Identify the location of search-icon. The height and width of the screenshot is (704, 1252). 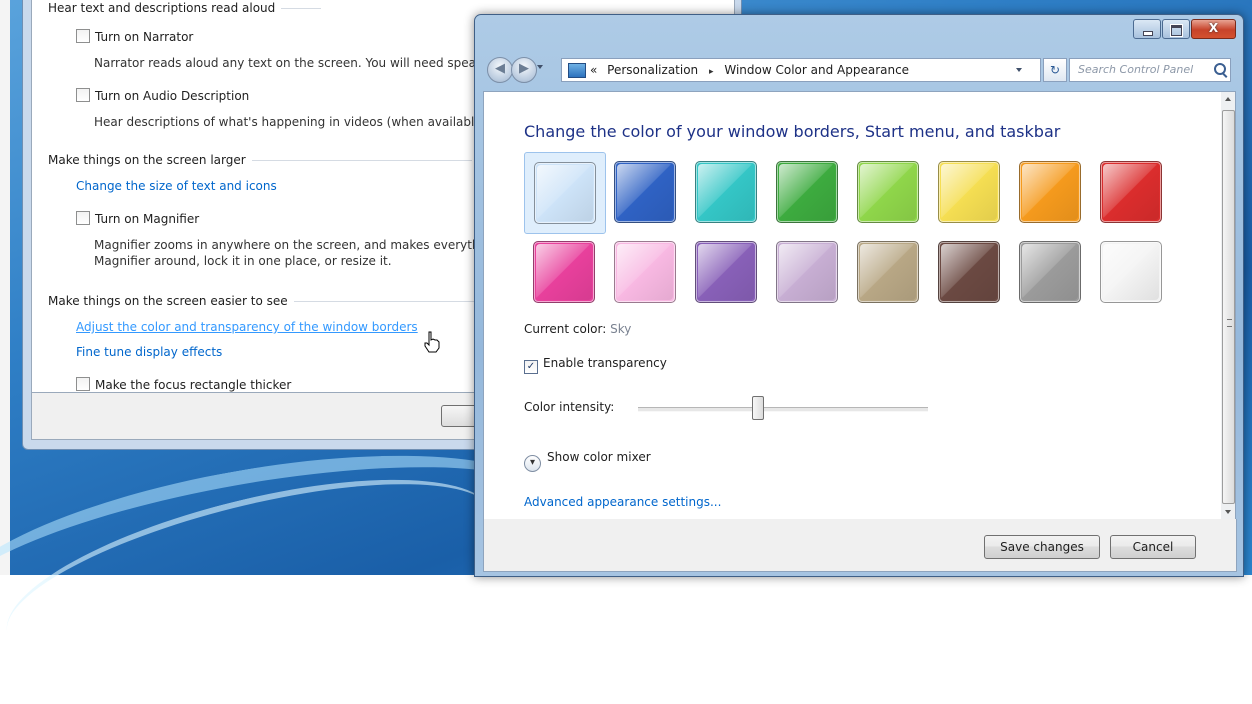
(1220, 69).